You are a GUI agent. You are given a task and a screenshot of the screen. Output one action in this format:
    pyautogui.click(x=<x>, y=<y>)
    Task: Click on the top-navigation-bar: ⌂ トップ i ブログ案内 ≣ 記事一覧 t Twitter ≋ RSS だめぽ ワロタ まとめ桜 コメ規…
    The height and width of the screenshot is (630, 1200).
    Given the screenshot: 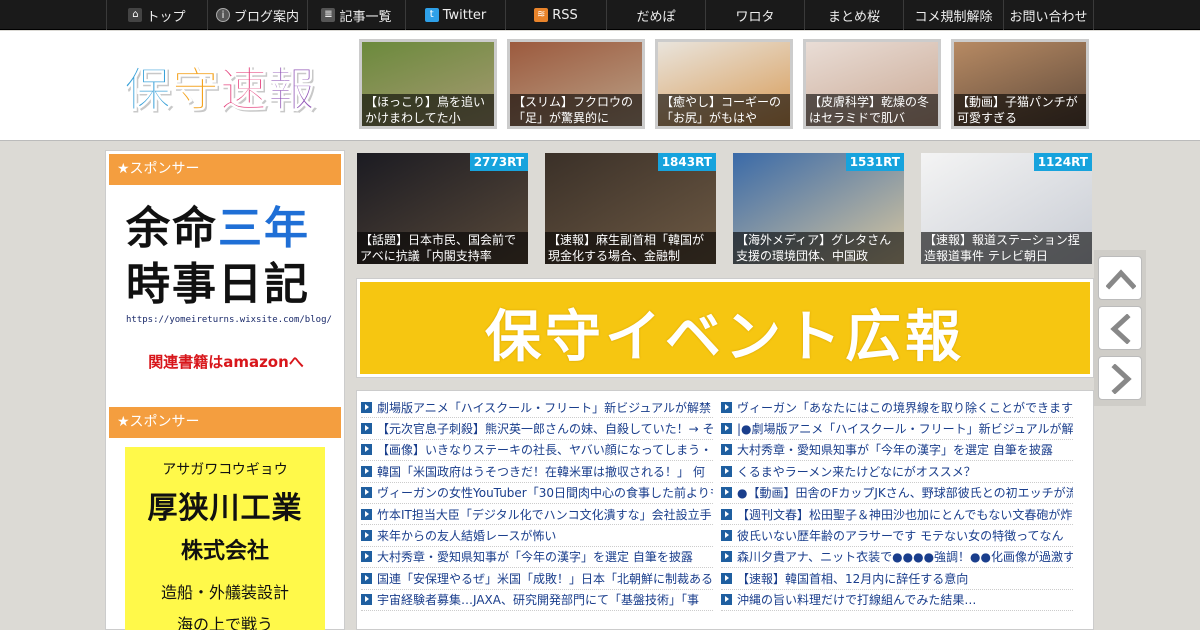 What is the action you would take?
    pyautogui.click(x=600, y=15)
    